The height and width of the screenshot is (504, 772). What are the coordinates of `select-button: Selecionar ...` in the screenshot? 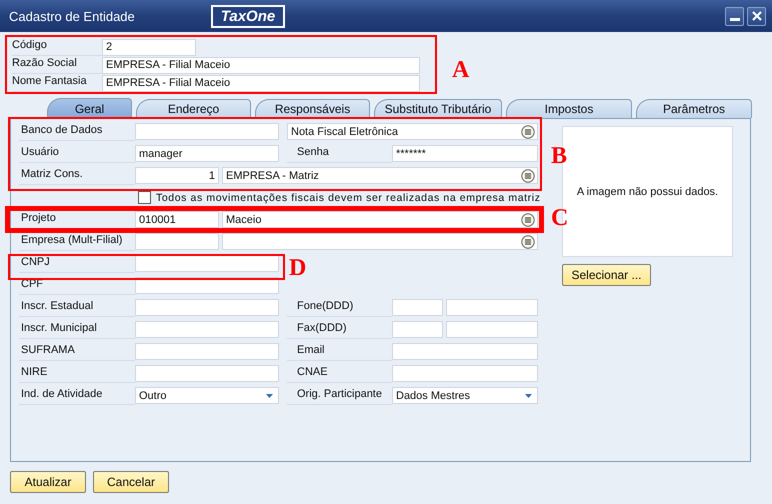 It's located at (606, 275).